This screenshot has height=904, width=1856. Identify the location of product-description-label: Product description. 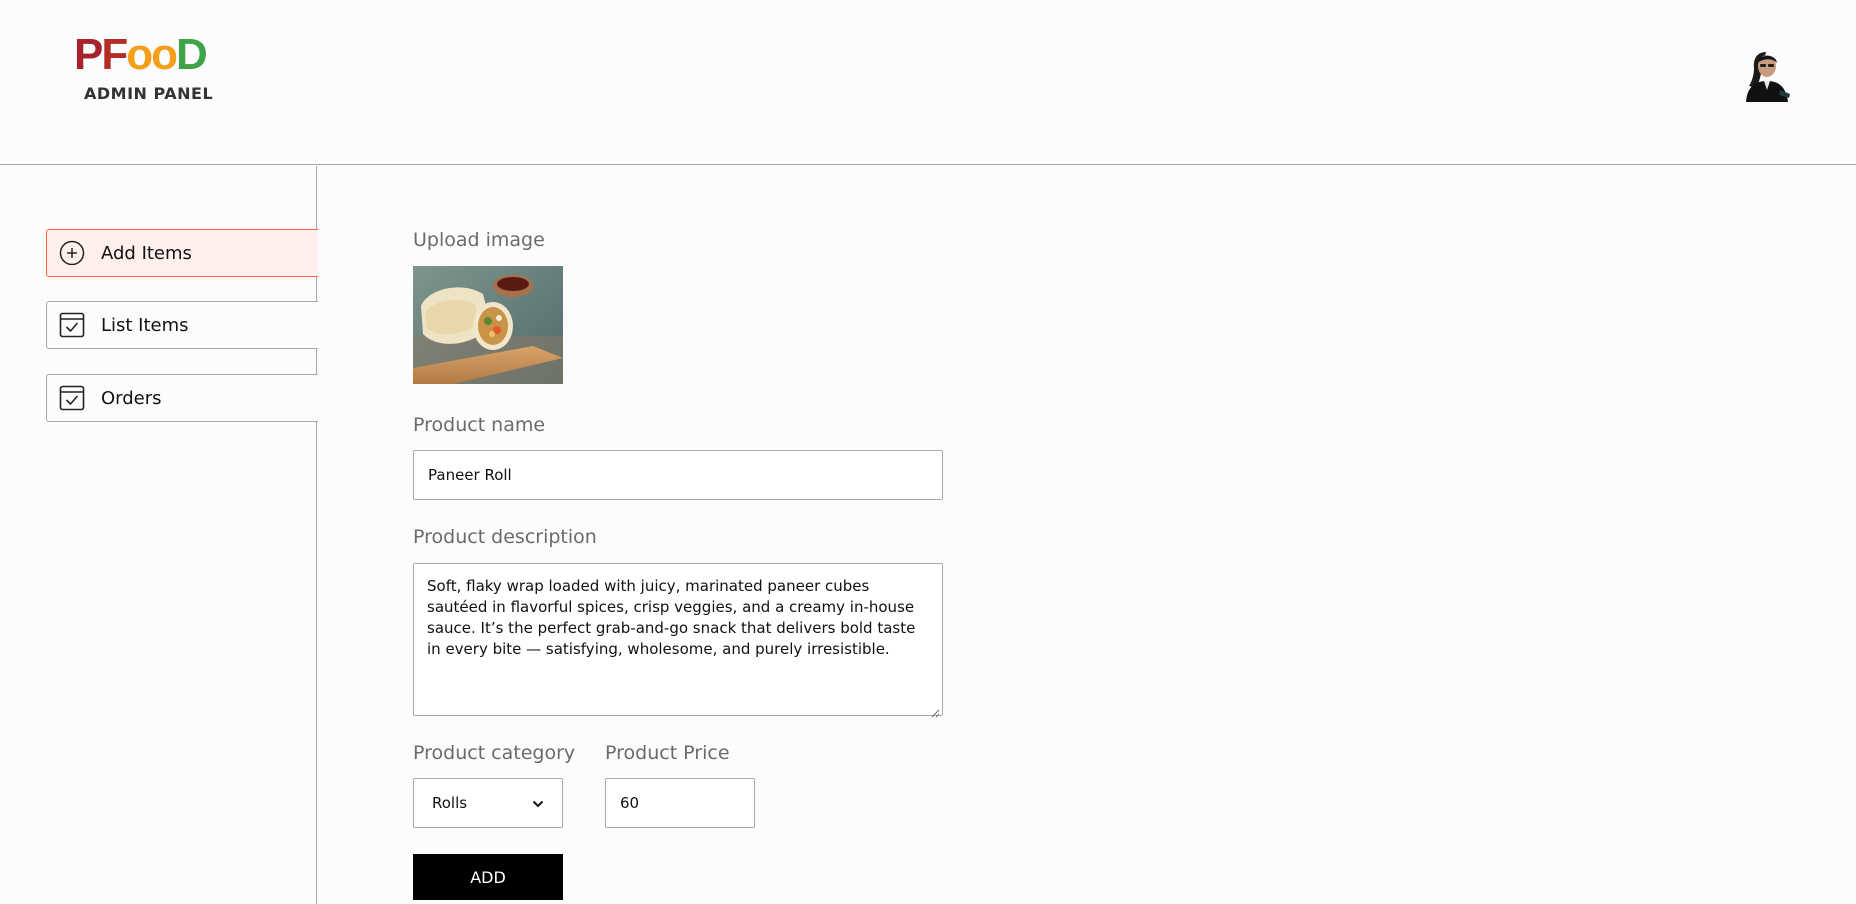
(505, 537).